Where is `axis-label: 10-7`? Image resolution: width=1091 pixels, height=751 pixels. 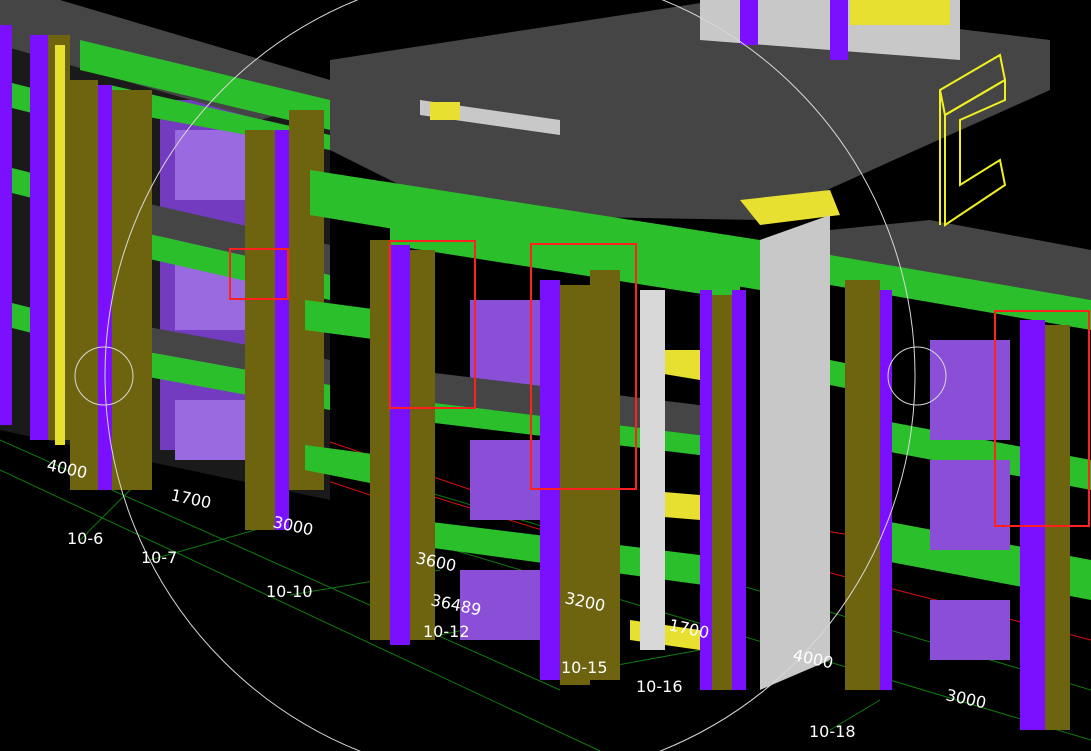 axis-label: 10-7 is located at coordinates (159, 557).